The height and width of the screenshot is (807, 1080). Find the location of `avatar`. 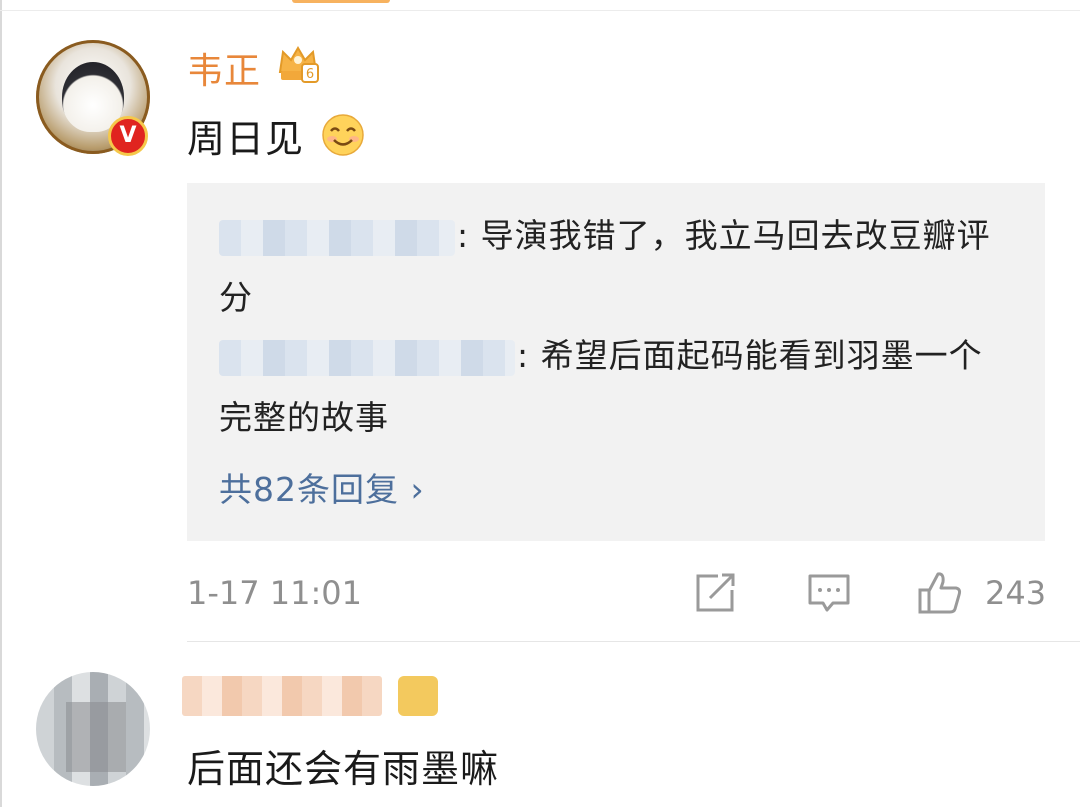

avatar is located at coordinates (93, 729).